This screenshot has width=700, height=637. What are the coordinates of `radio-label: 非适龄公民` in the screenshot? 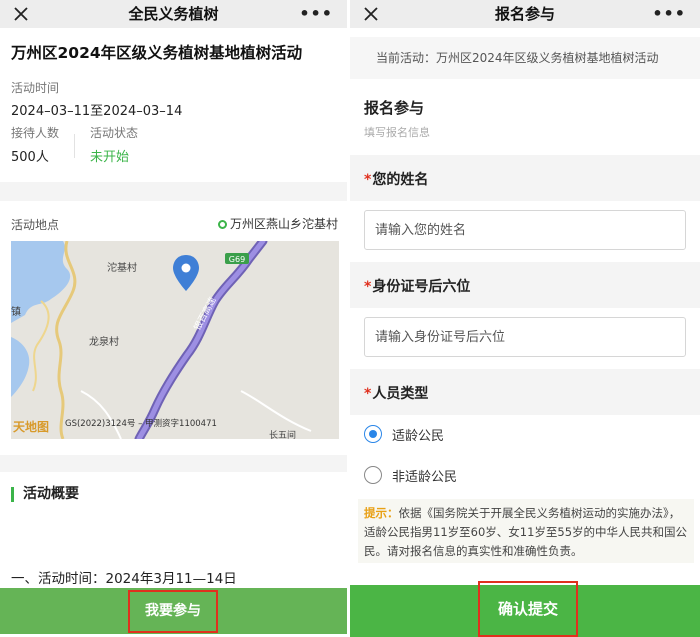 It's located at (425, 477).